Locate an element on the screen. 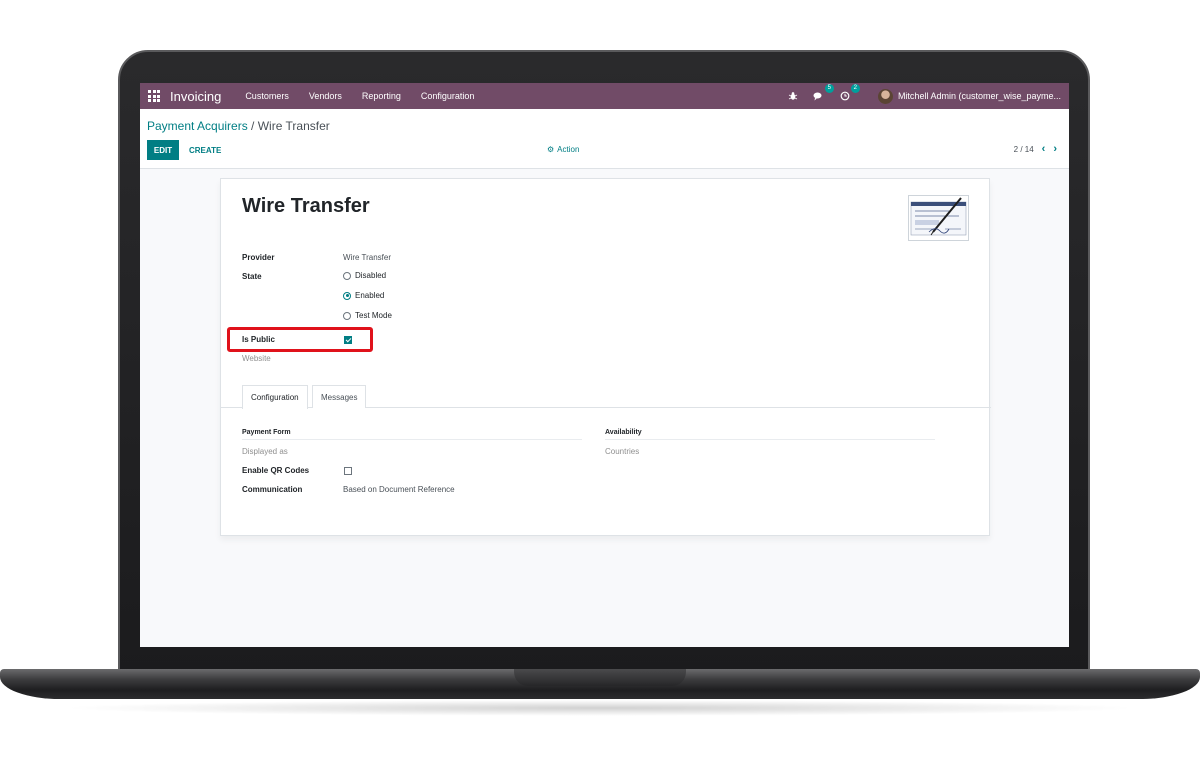 This screenshot has width=1200, height=766. action-menu: ⚙ Action is located at coordinates (563, 149).